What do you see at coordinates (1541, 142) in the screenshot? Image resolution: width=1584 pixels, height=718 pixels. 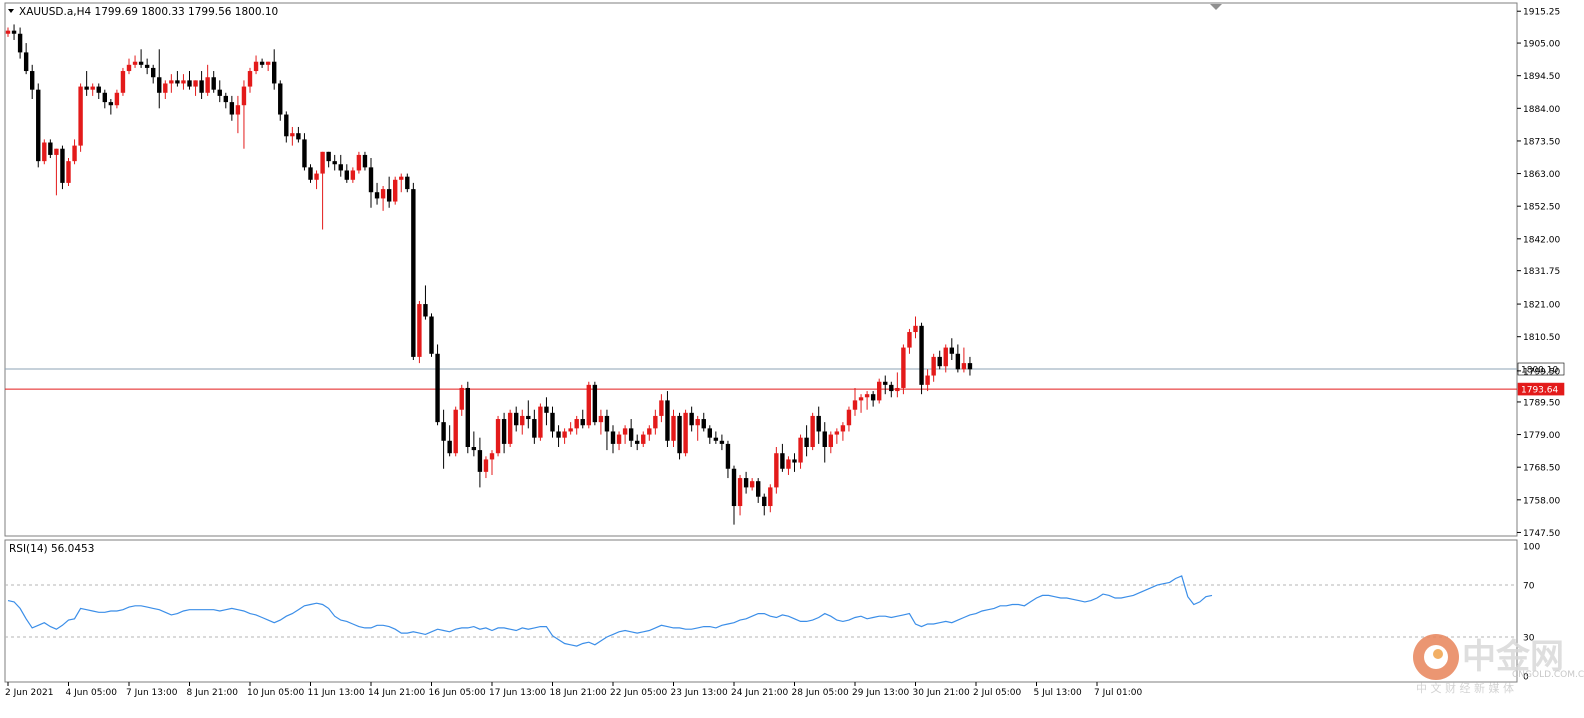 I see `price-tick-label: 1873.50` at bounding box center [1541, 142].